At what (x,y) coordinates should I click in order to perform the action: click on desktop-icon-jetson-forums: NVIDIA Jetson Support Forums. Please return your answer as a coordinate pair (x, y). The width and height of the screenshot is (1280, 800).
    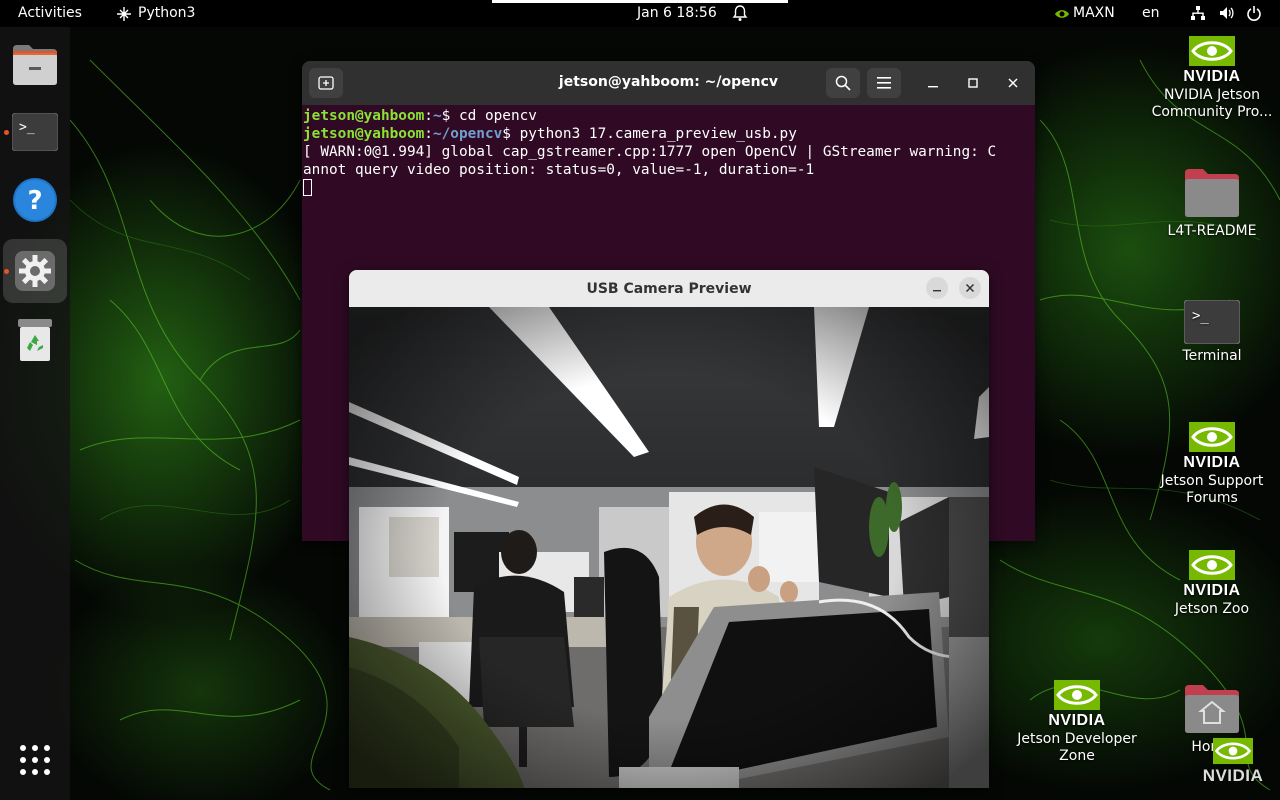
    Looking at the image, I should click on (1212, 464).